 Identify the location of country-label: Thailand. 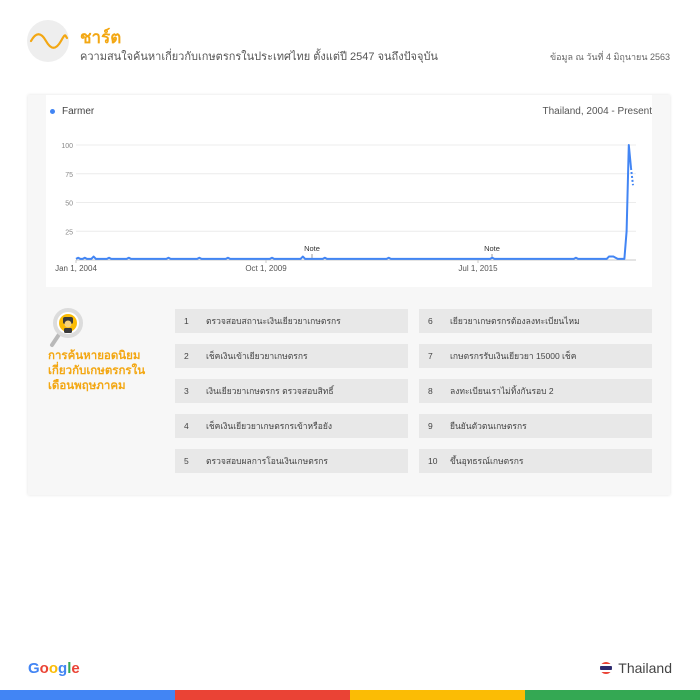
(645, 668).